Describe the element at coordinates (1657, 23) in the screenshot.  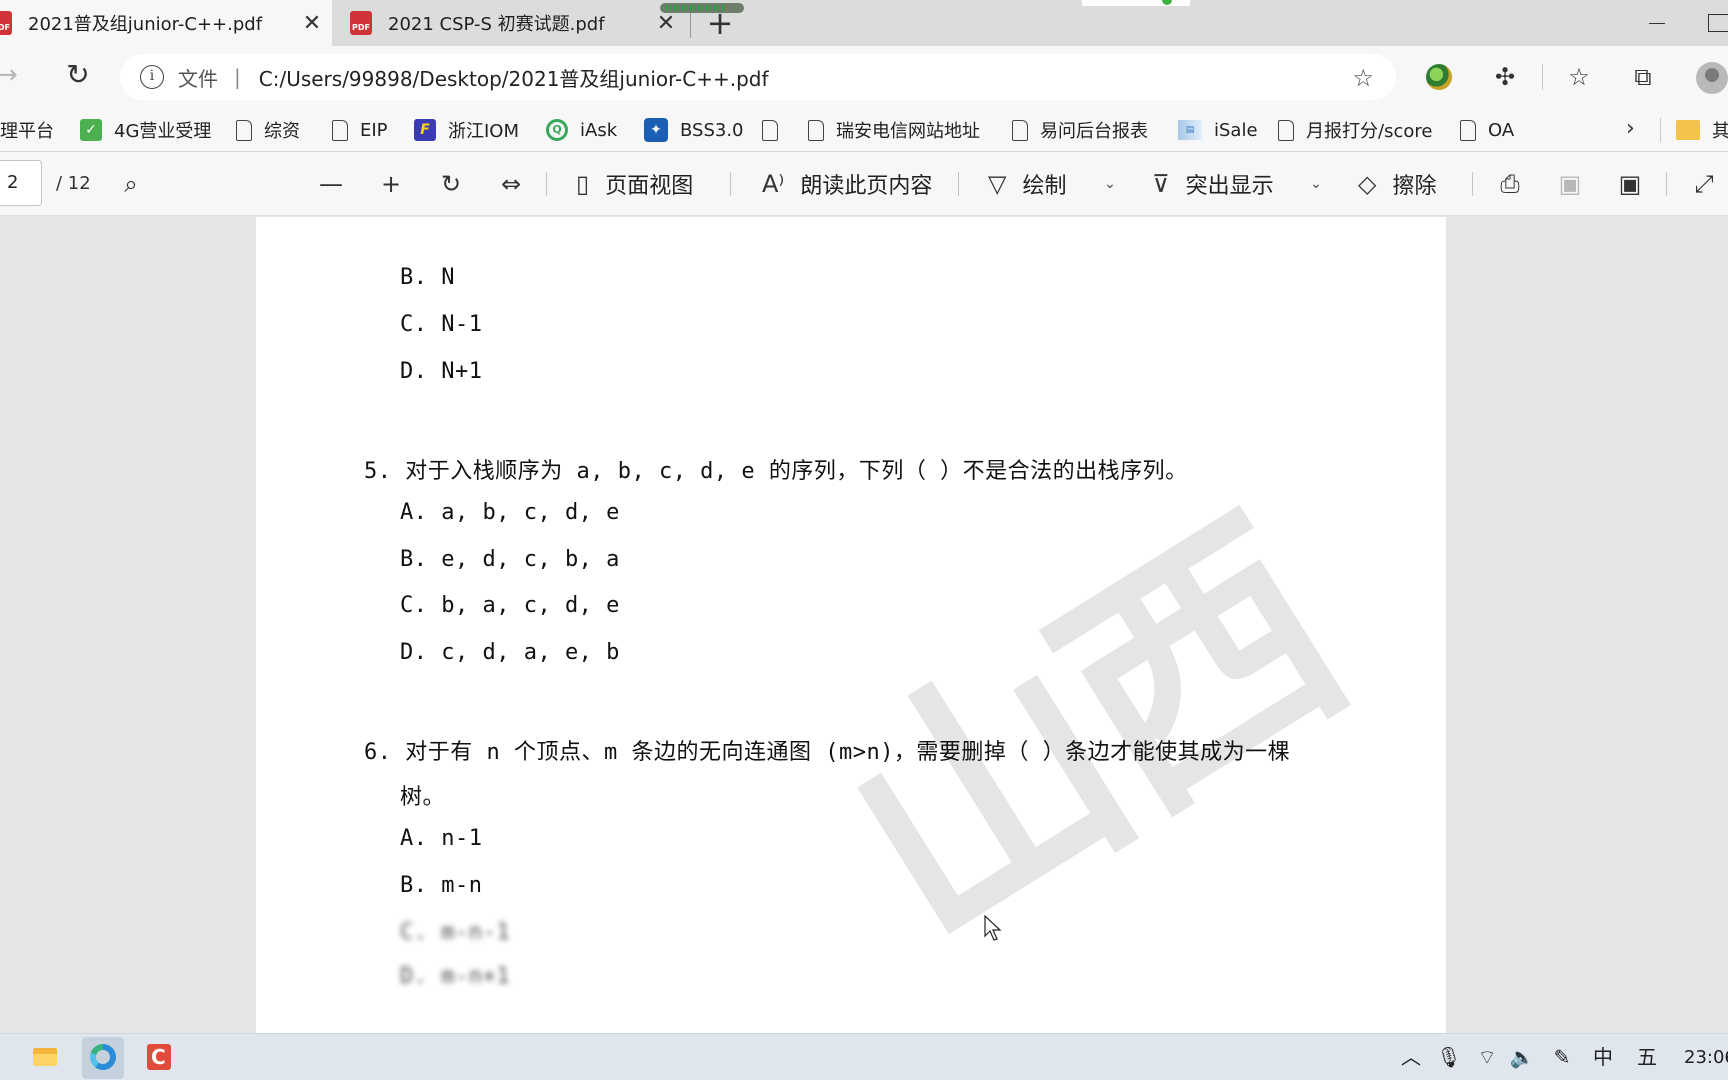
I see `minimize-button` at that location.